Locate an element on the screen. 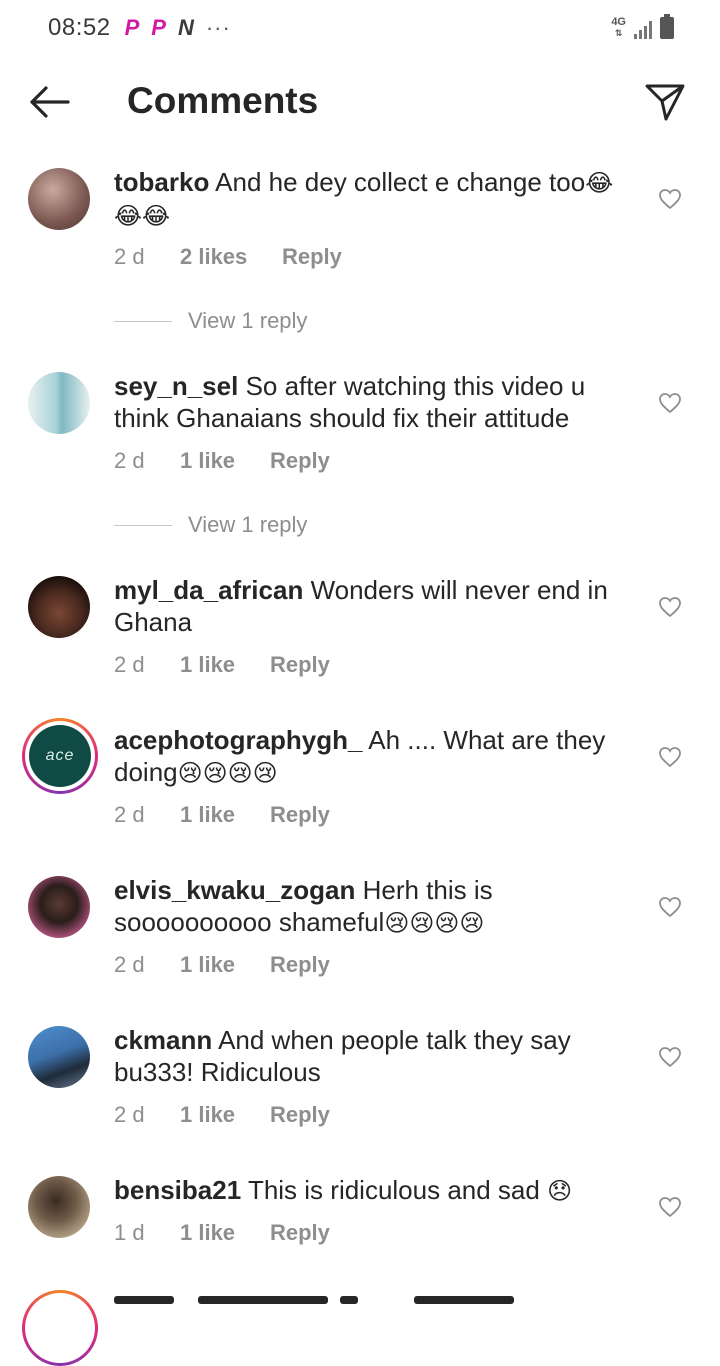  network-icon: 4G ⇅ is located at coordinates (618, 27).